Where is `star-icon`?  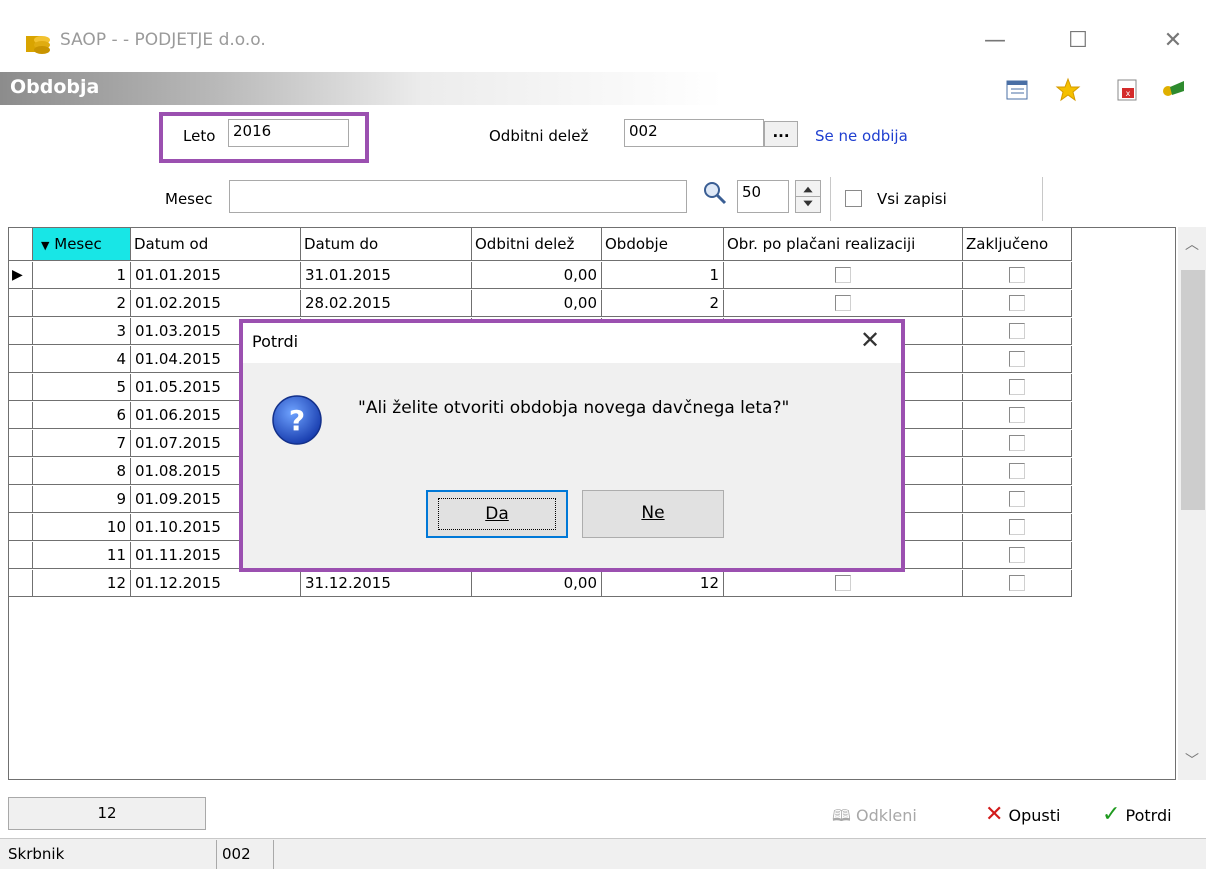 star-icon is located at coordinates (1068, 90).